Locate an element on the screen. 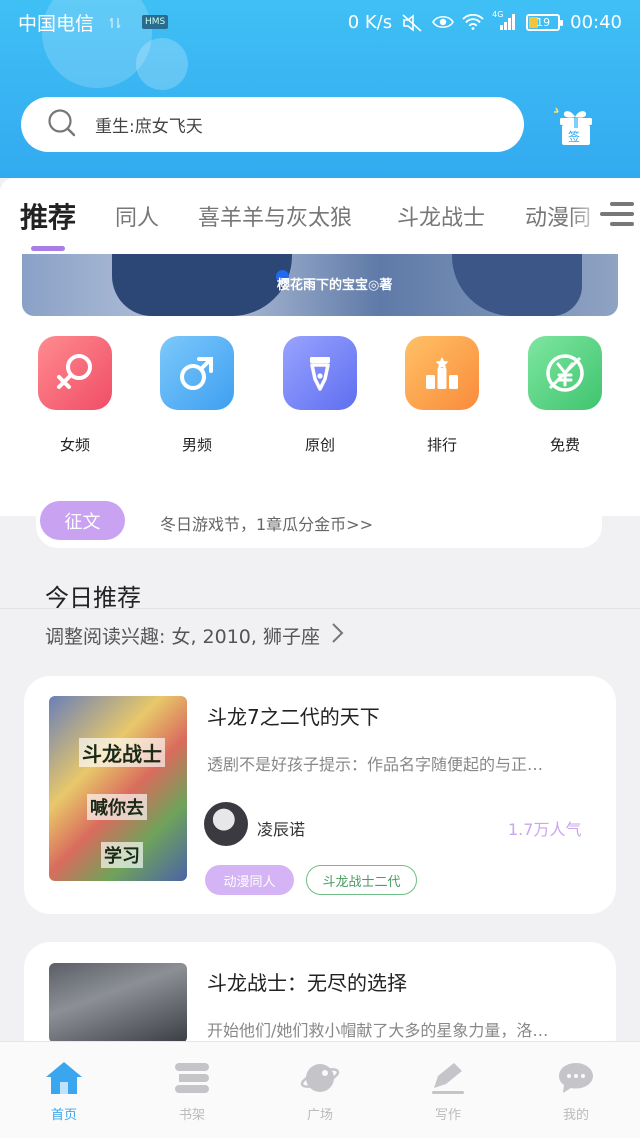 Image resolution: width=640 pixels, height=1138 pixels. cover-text: 喊你去 is located at coordinates (117, 807).